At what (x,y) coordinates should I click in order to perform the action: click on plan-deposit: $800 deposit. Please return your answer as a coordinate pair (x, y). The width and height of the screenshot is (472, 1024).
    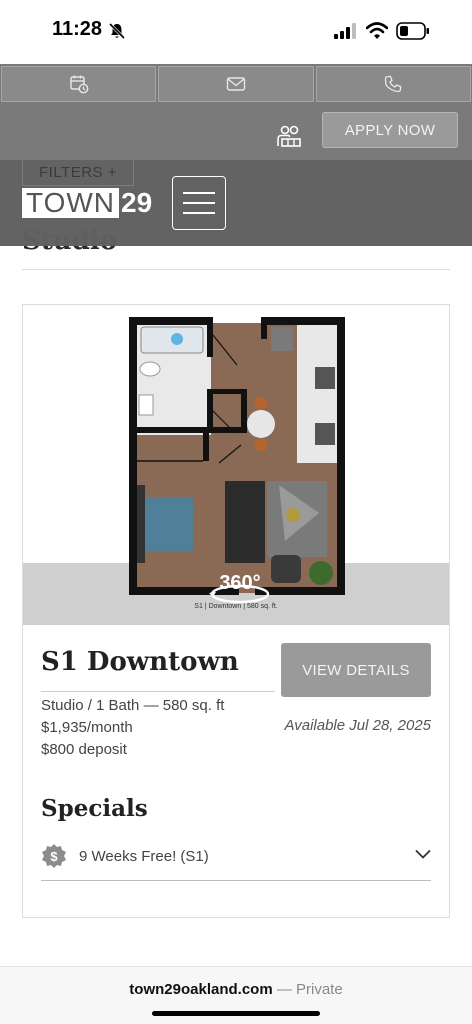
    Looking at the image, I should click on (84, 749).